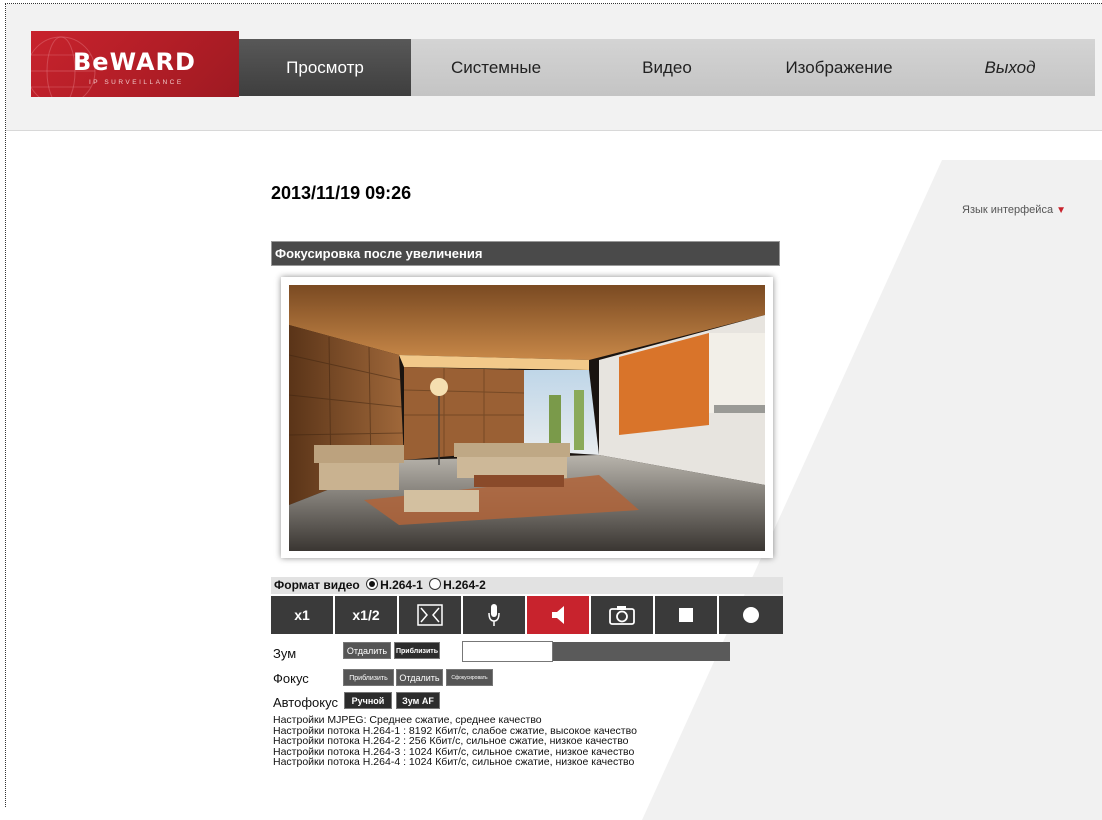 This screenshot has height=820, width=1102. Describe the element at coordinates (641, 651) in the screenshot. I see `zoom-slider-track` at that location.